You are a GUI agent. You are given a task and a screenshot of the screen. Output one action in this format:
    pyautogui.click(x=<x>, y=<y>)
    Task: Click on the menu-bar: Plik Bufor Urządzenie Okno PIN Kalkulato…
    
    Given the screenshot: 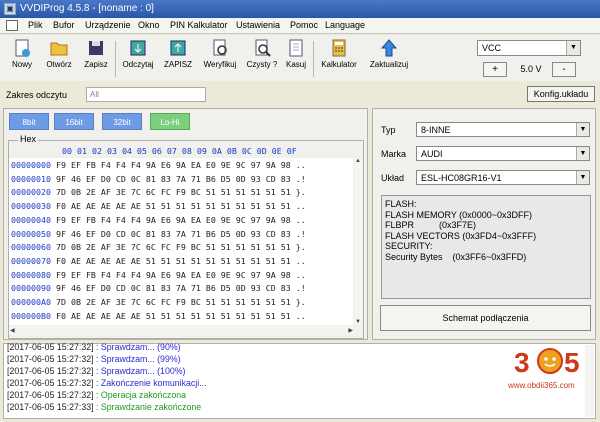 What is the action you would take?
    pyautogui.click(x=300, y=26)
    